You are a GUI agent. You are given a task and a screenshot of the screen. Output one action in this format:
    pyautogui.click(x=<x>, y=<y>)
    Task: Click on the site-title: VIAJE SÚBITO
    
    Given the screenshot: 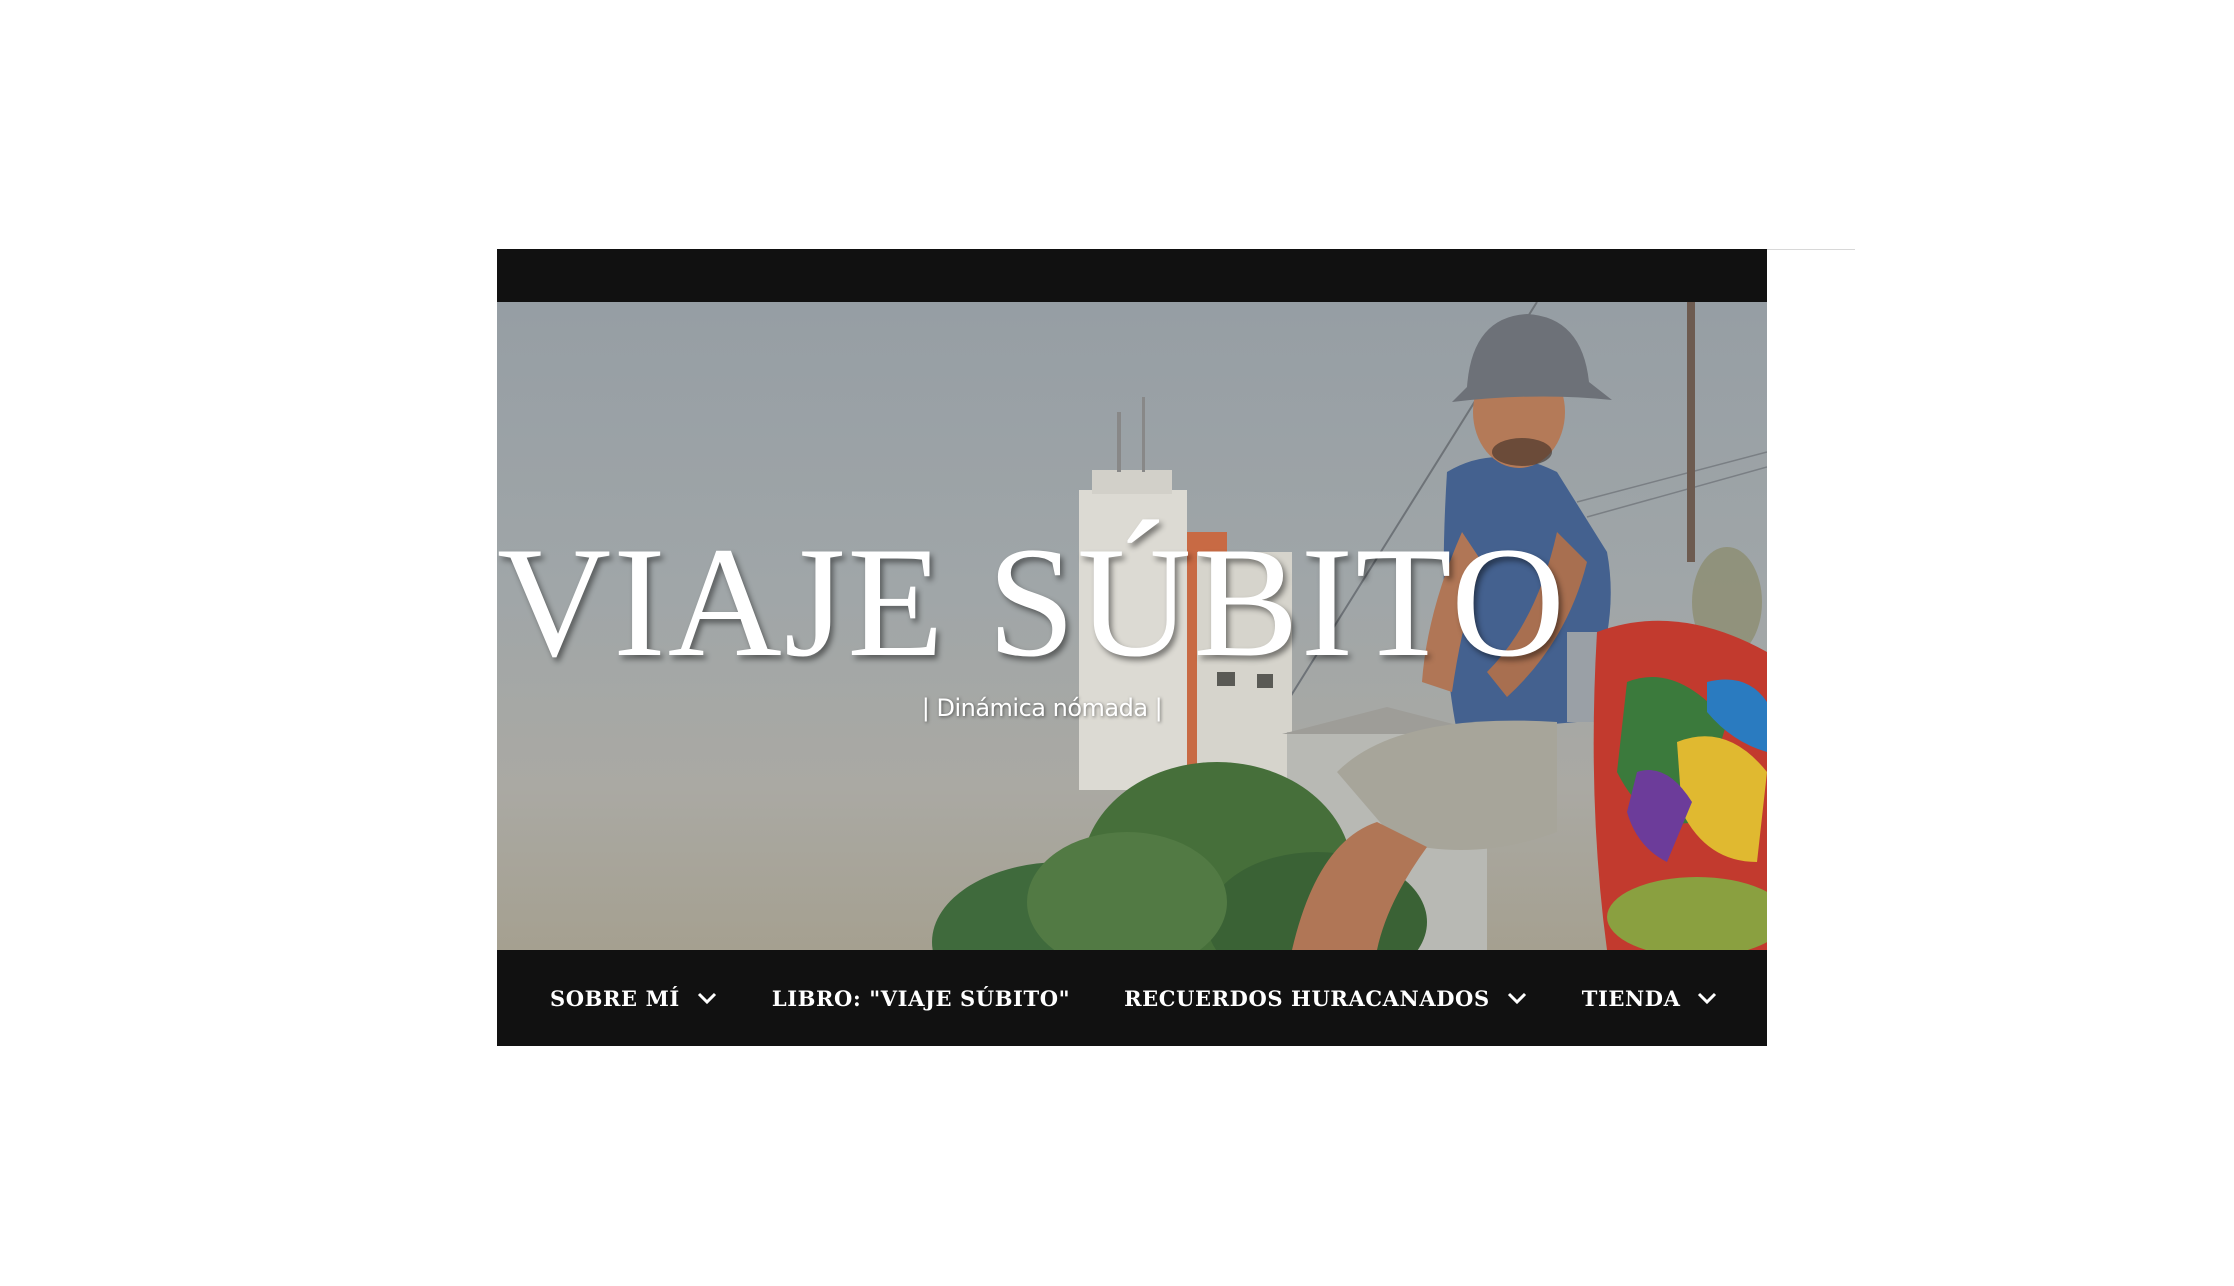 What is the action you would take?
    pyautogui.click(x=1031, y=603)
    